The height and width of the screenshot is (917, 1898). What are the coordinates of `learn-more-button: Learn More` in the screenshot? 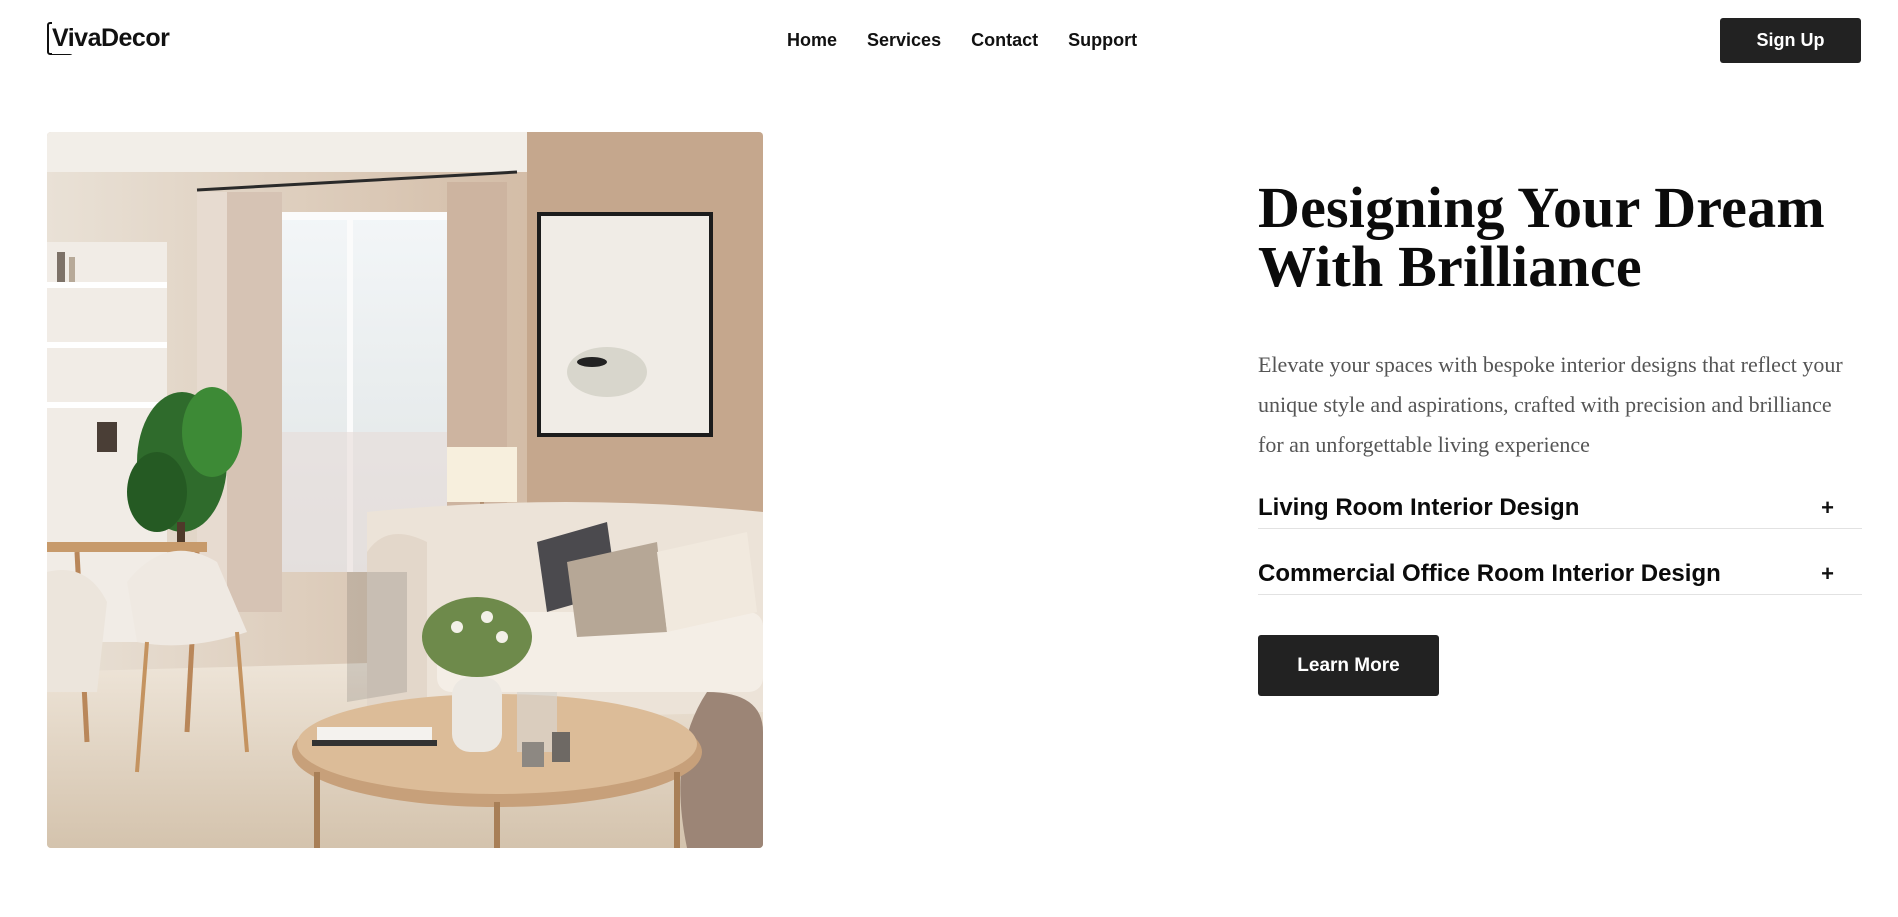 It's located at (1348, 665).